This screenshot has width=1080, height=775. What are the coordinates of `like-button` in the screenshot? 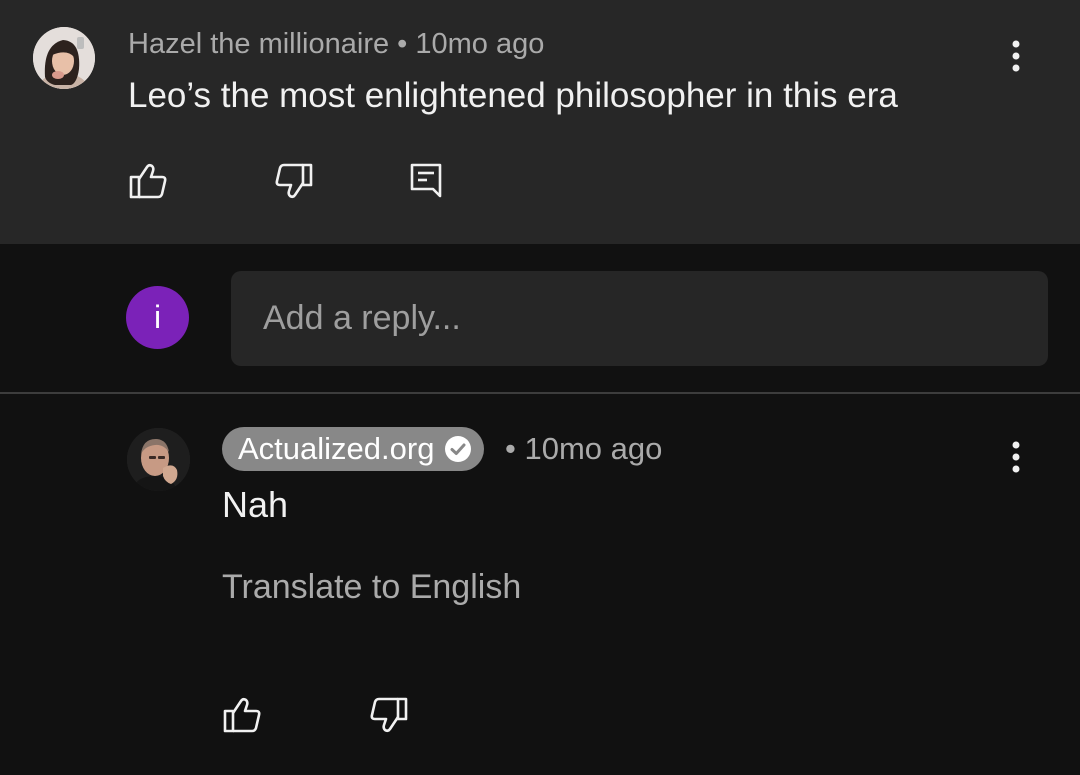 It's located at (148, 181).